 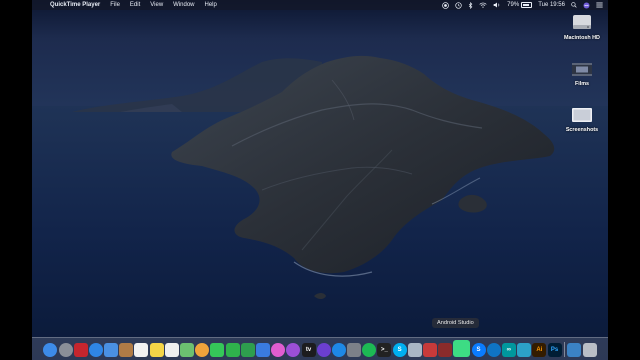 I want to click on messages-icon, so click(x=217, y=349).